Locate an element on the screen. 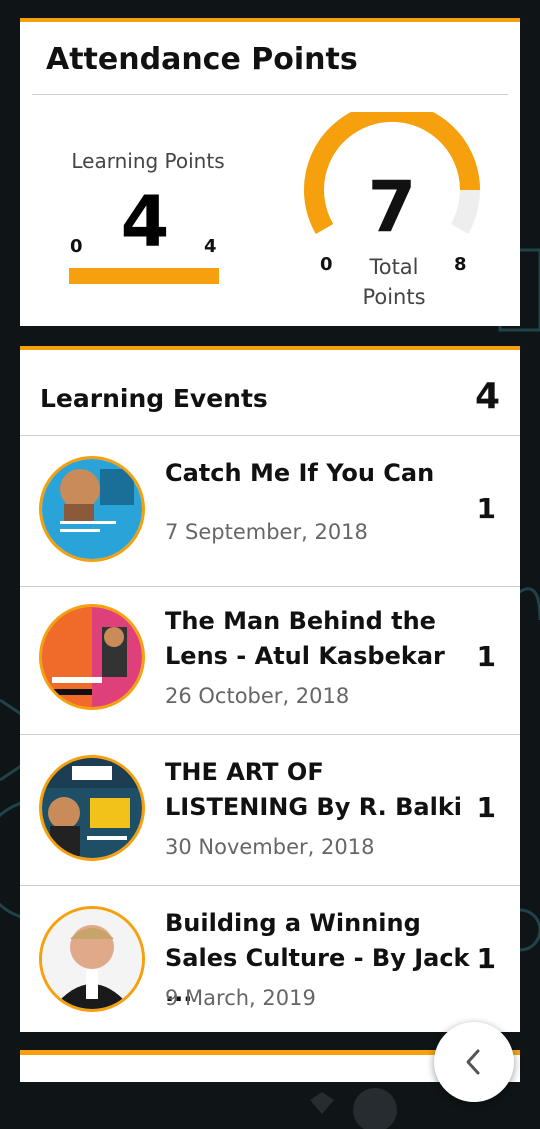 The image size is (540, 1129). learning-events-title: Learning Events is located at coordinates (154, 398).